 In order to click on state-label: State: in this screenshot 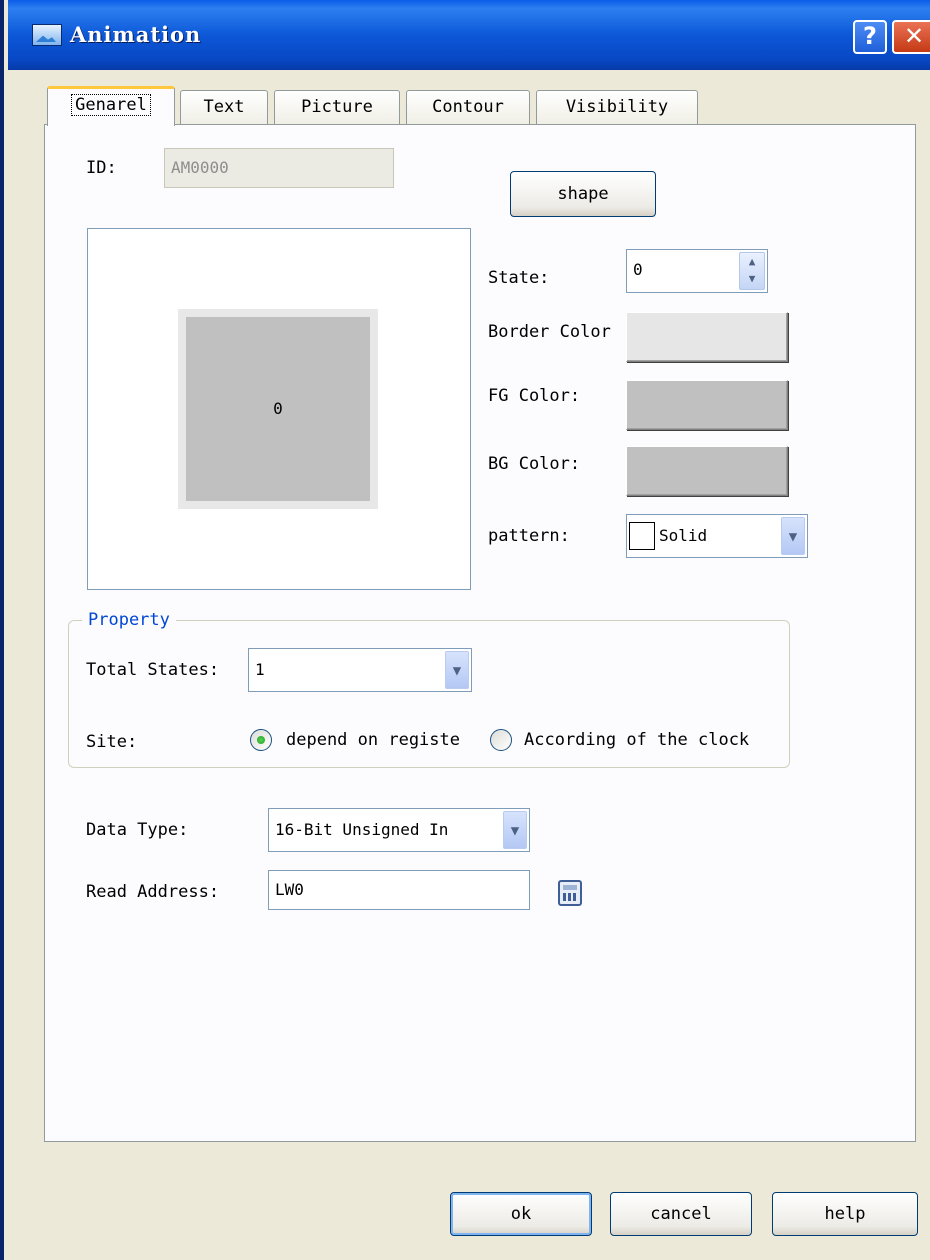, I will do `click(519, 278)`.